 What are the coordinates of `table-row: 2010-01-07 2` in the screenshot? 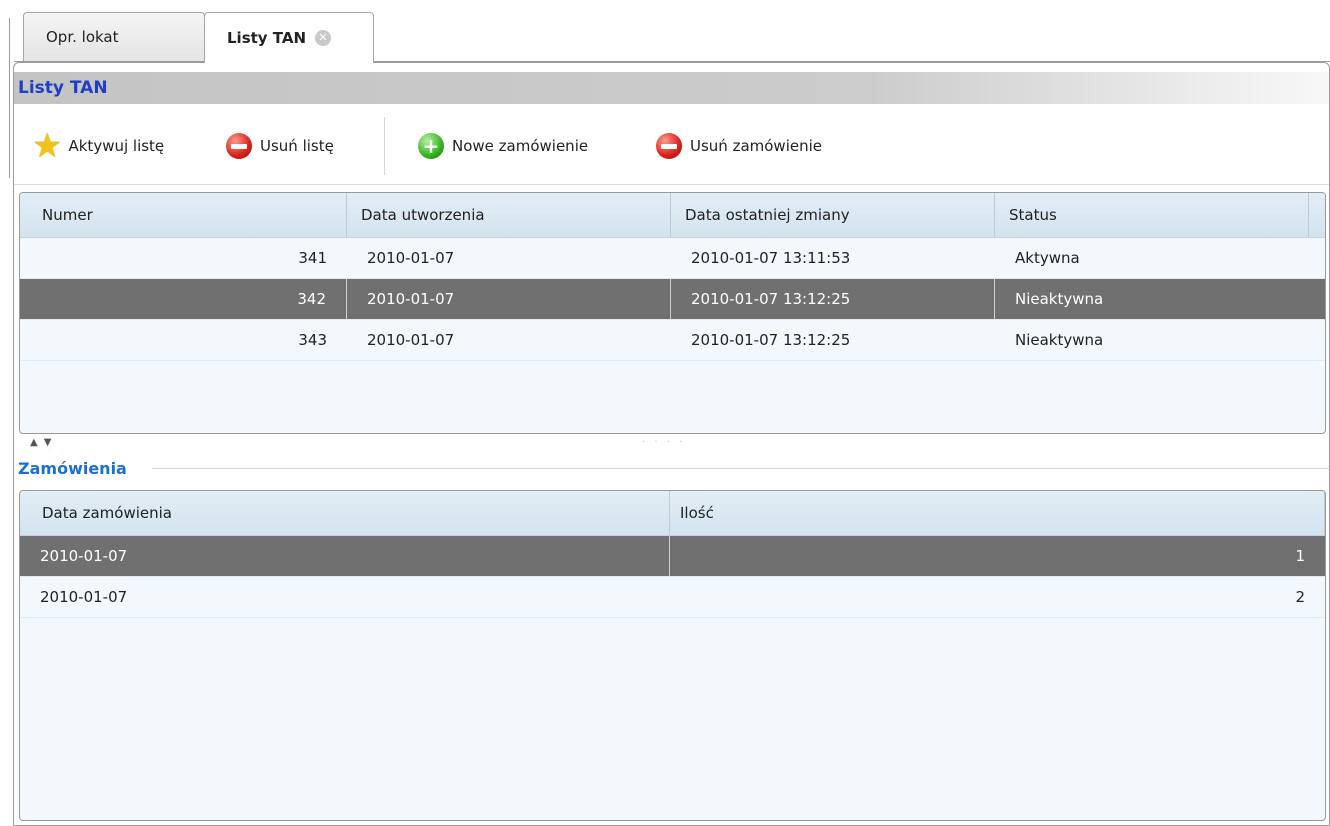 It's located at (672, 597).